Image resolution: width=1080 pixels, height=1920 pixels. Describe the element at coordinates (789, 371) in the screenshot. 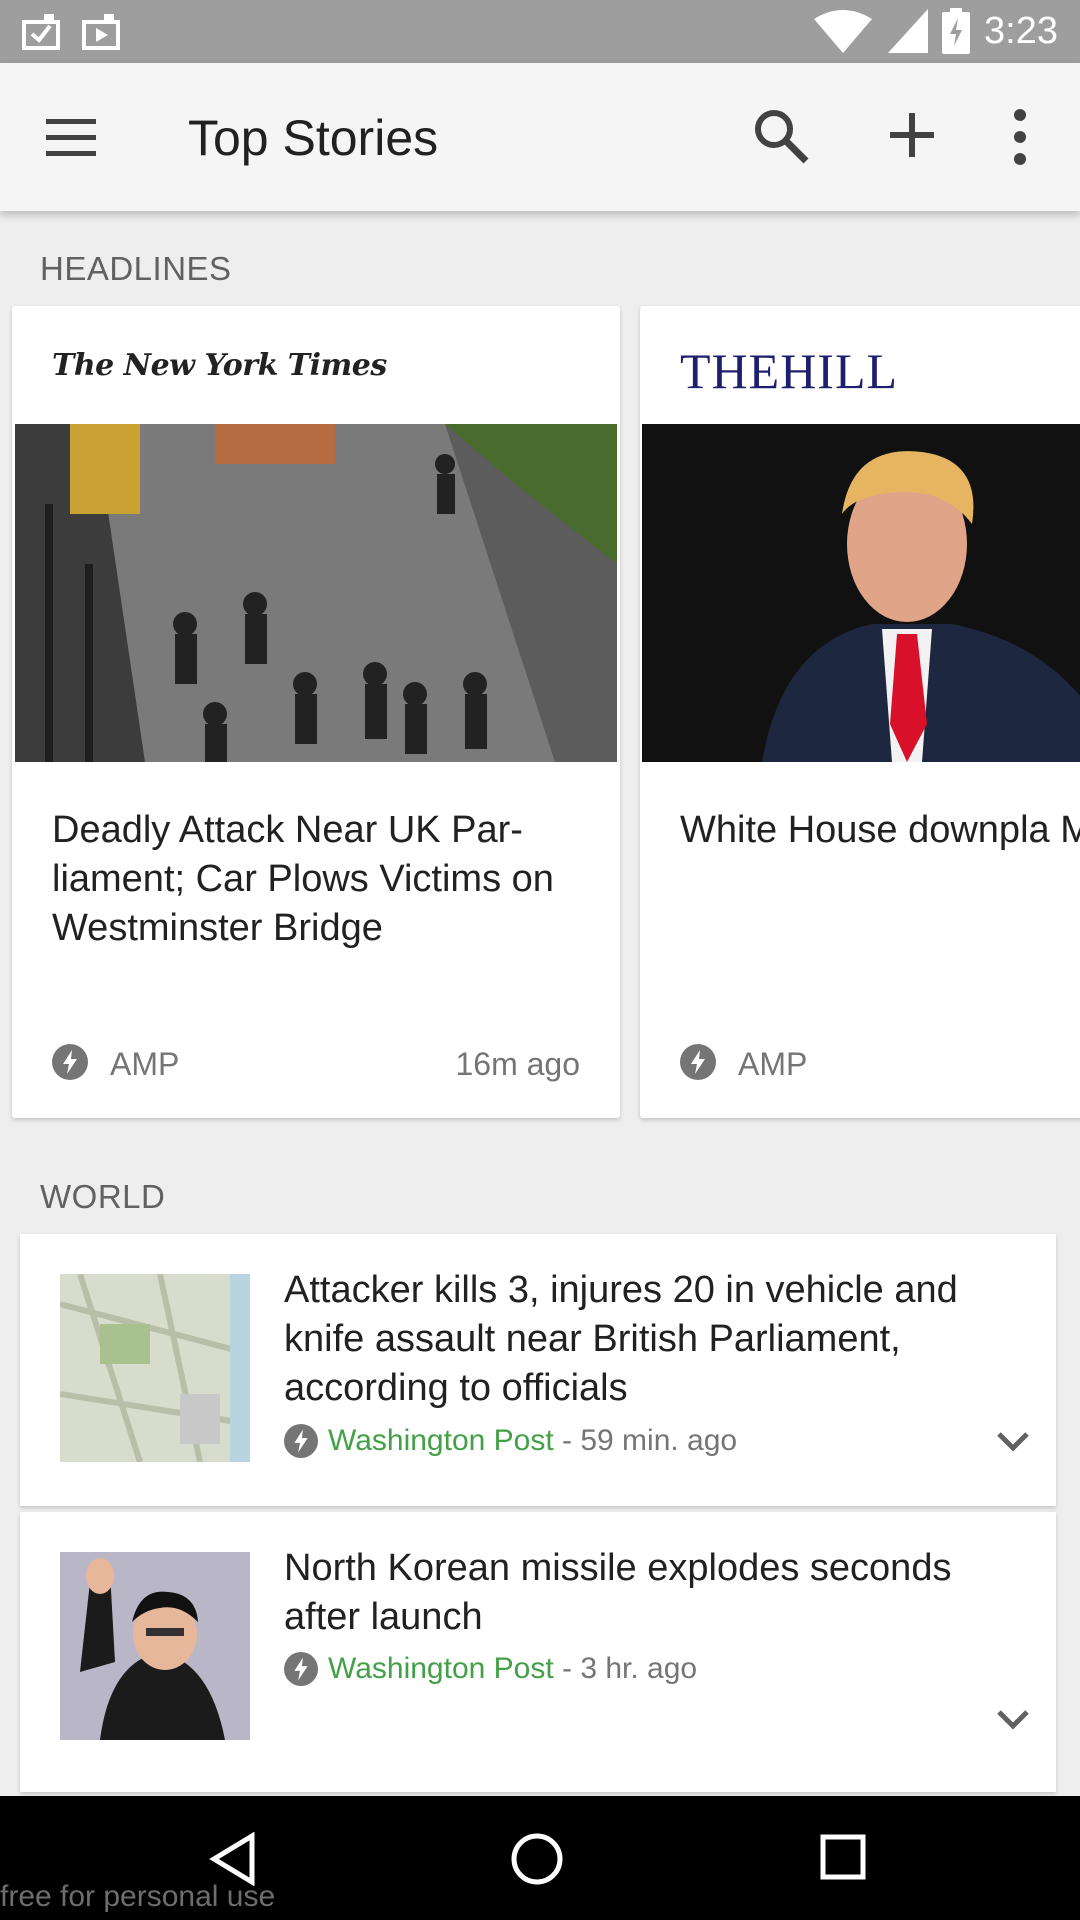

I see `source-logo: THEHILL` at that location.